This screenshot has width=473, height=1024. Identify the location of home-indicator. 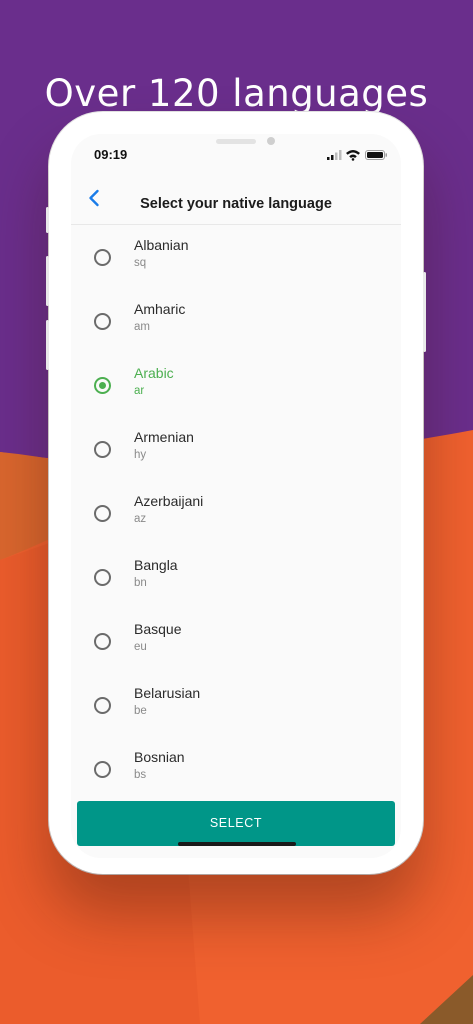
(237, 844).